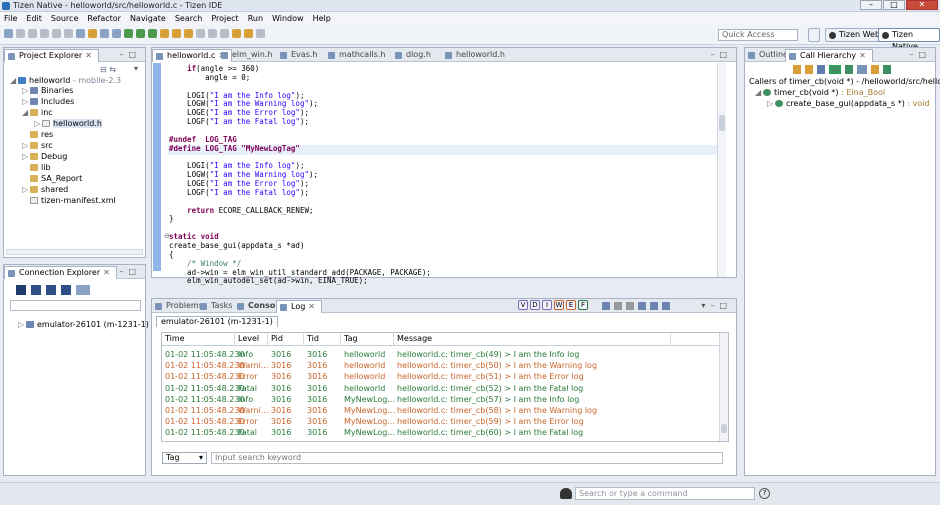 Image resolution: width=940 pixels, height=505 pixels. What do you see at coordinates (8, 33) in the screenshot?
I see `new-icon` at bounding box center [8, 33].